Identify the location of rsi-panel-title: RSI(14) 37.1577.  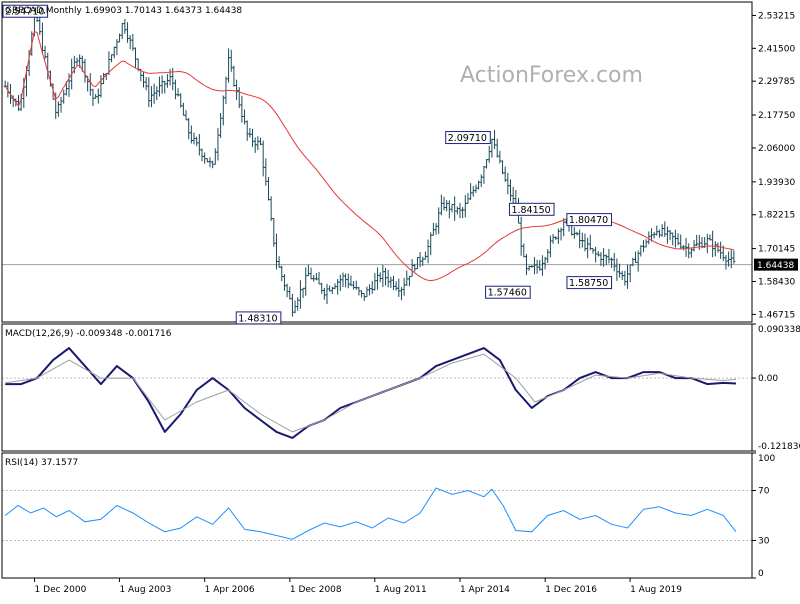
(41, 463).